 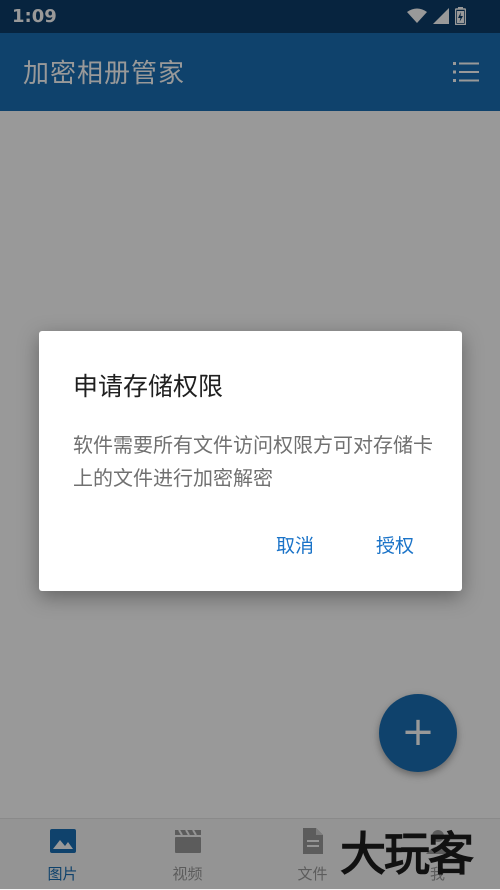 I want to click on dialog-title: 申请存储权限, so click(x=148, y=386).